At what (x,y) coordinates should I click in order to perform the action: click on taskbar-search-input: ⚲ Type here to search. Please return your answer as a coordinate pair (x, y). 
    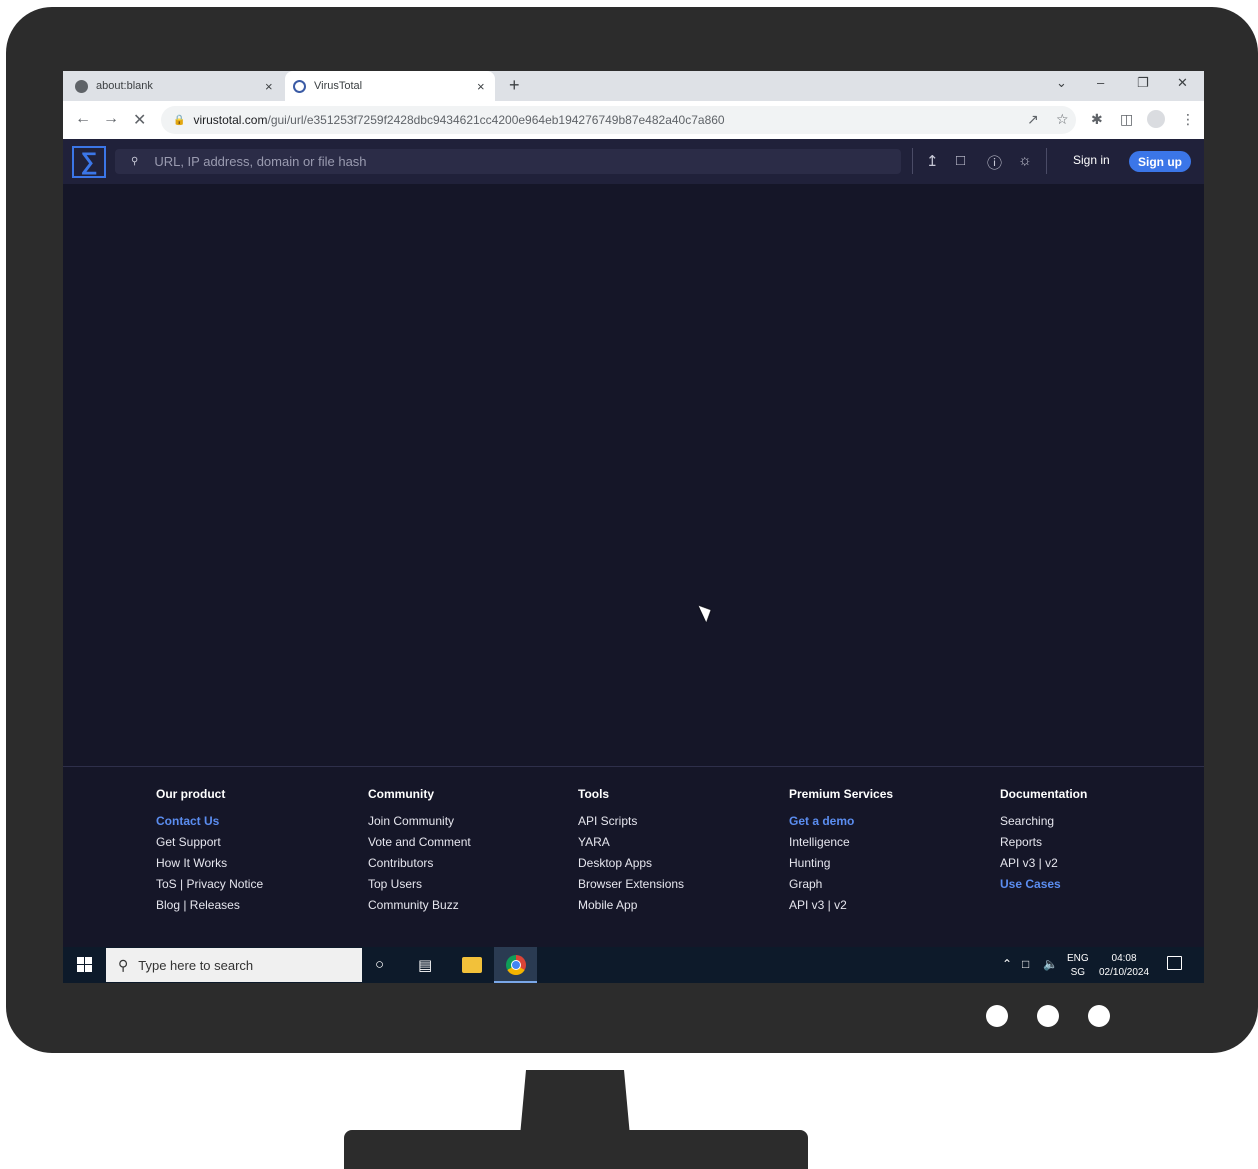
    Looking at the image, I should click on (234, 965).